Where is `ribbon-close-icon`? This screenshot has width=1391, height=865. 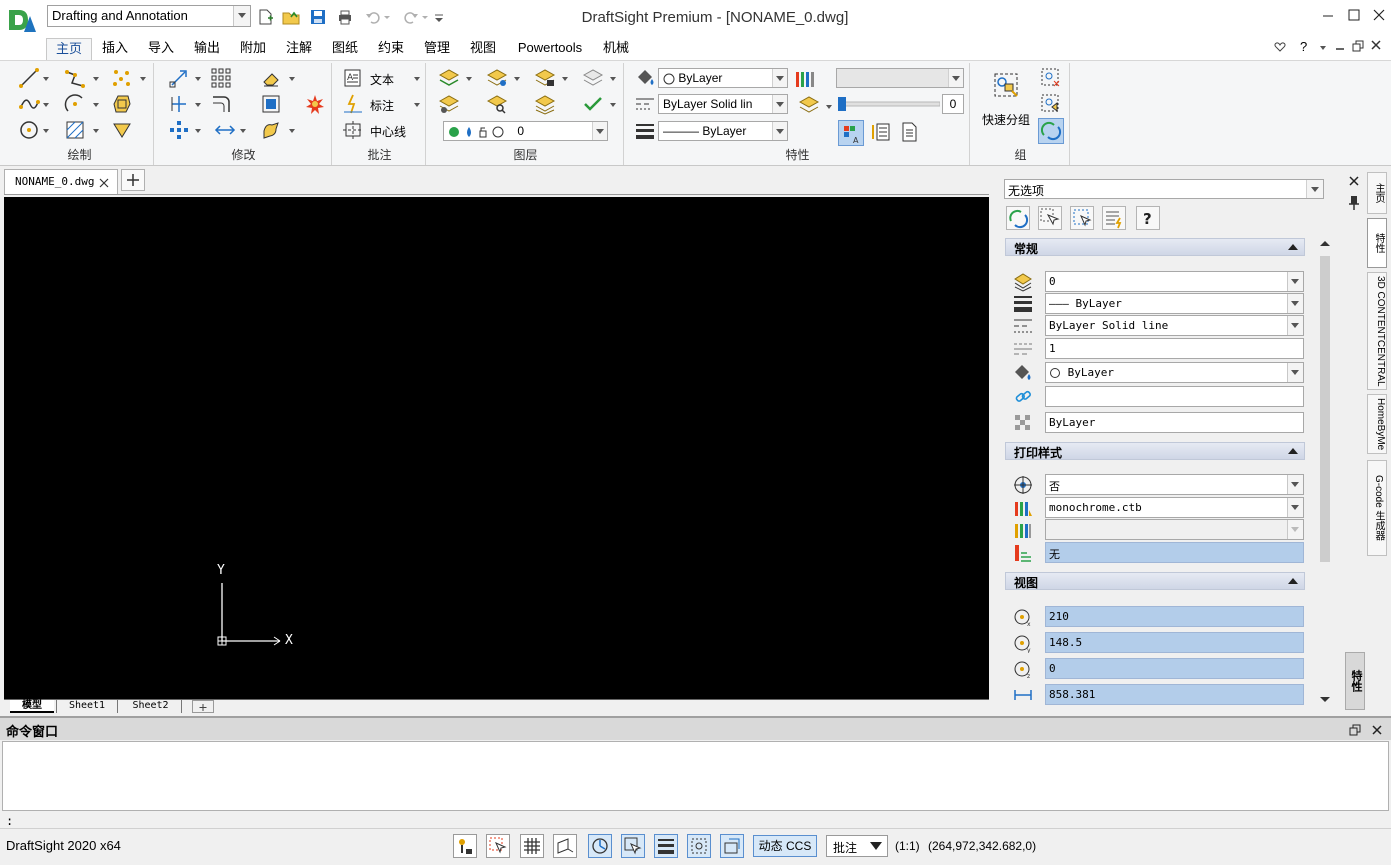
ribbon-close-icon is located at coordinates (1376, 45).